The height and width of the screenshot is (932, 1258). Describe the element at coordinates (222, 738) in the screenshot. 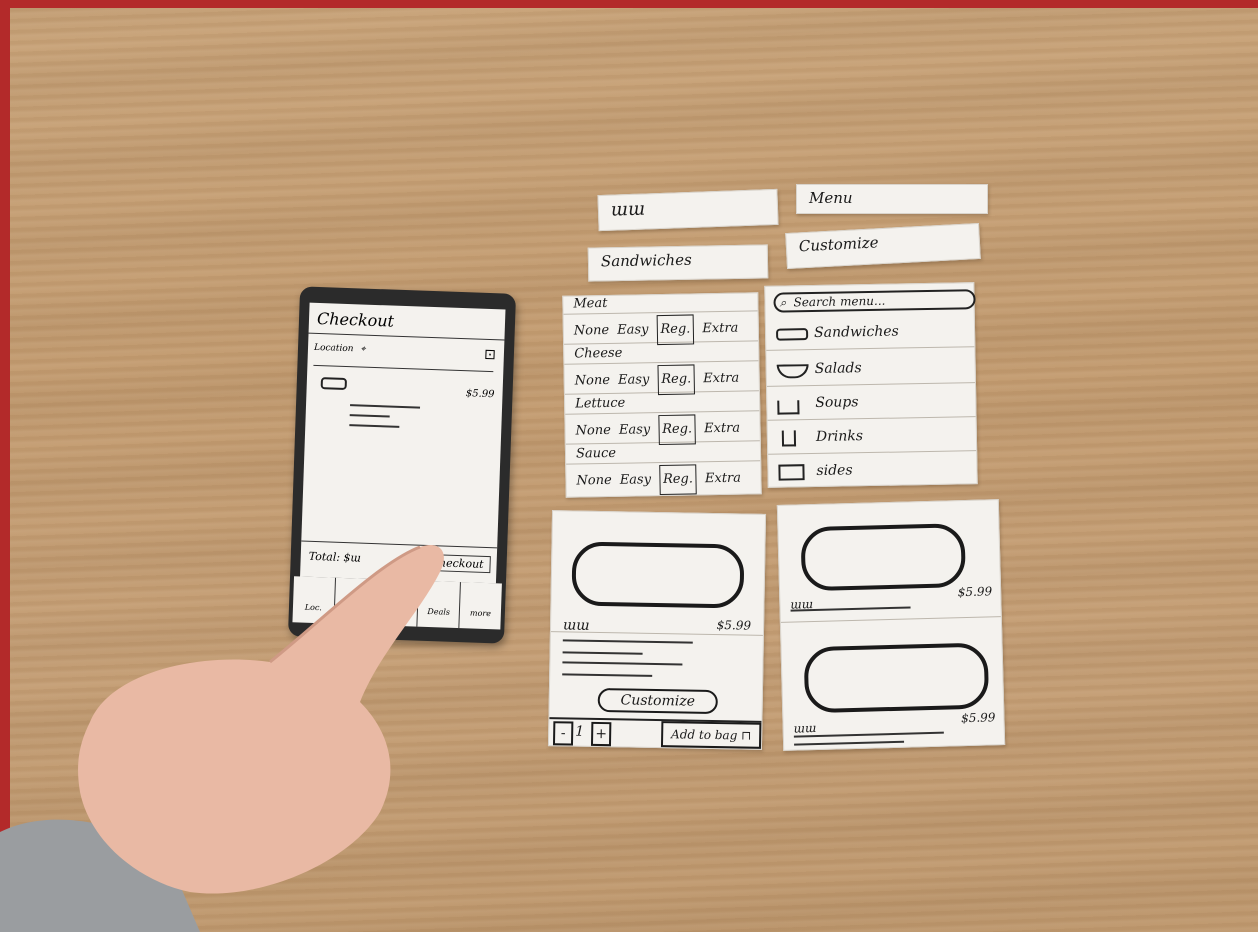

I see `pointing-hand` at that location.